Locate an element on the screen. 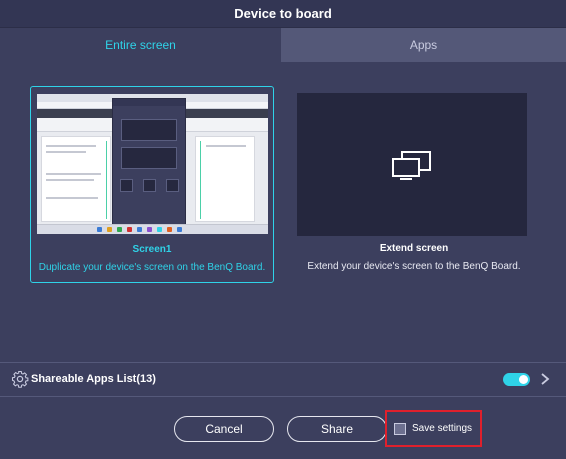  save-settings-checkbox is located at coordinates (400, 429).